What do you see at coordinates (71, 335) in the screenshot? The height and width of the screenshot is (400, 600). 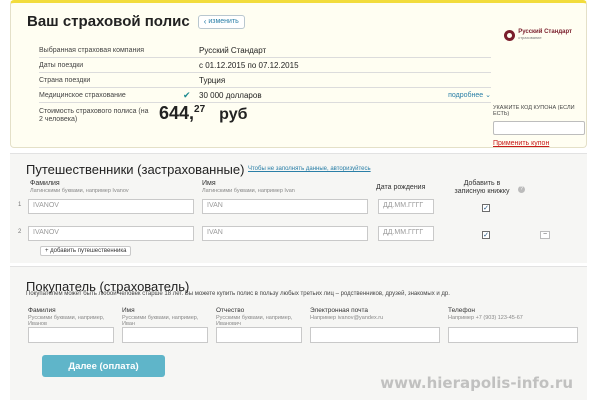 I see `buyer-lastname-input` at bounding box center [71, 335].